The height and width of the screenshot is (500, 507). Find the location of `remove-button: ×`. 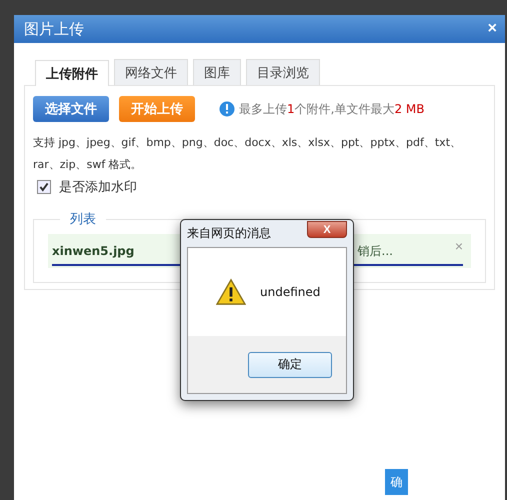

remove-button: × is located at coordinates (458, 246).